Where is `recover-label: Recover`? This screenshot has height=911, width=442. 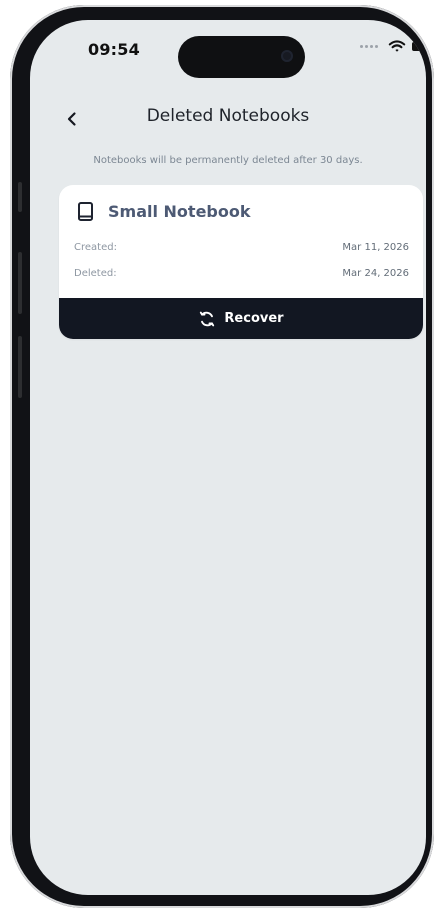
recover-label: Recover is located at coordinates (254, 318).